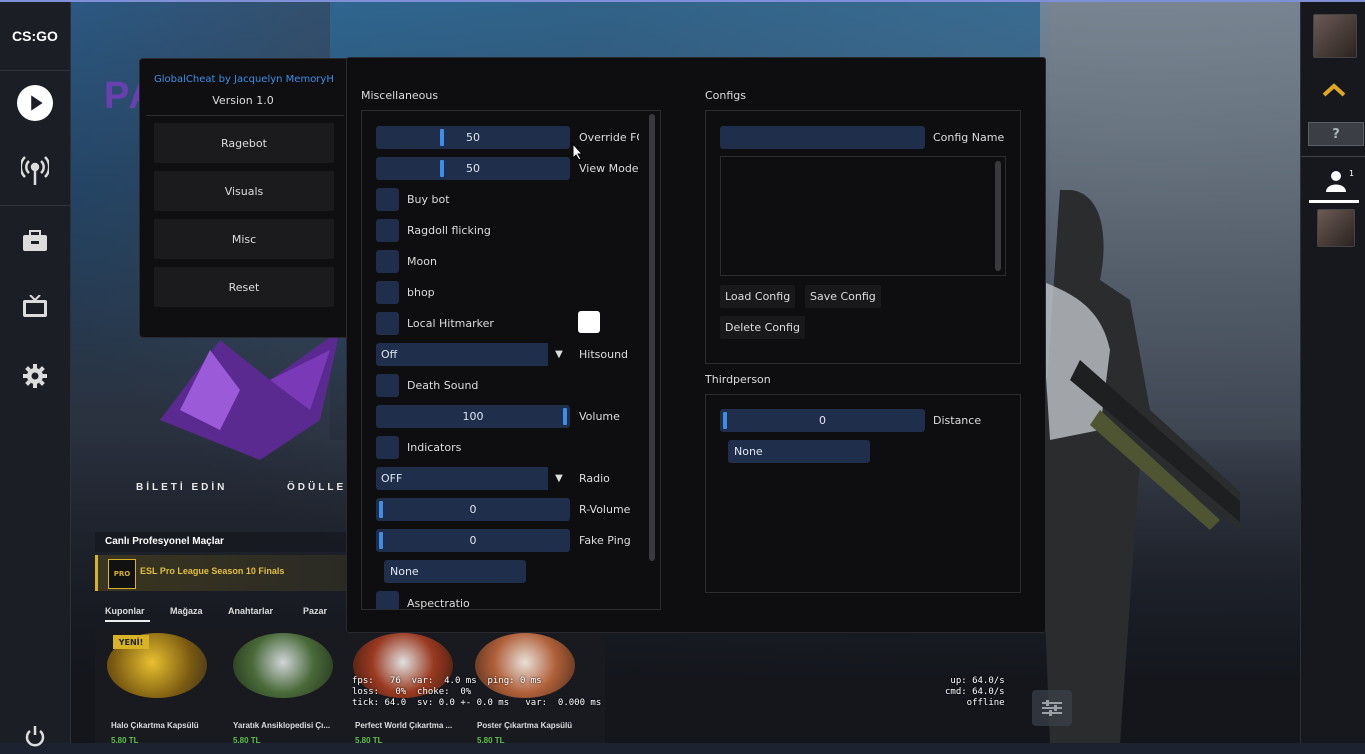 The image size is (1365, 754). What do you see at coordinates (283, 665) in the screenshot?
I see `capsule-creature` at bounding box center [283, 665].